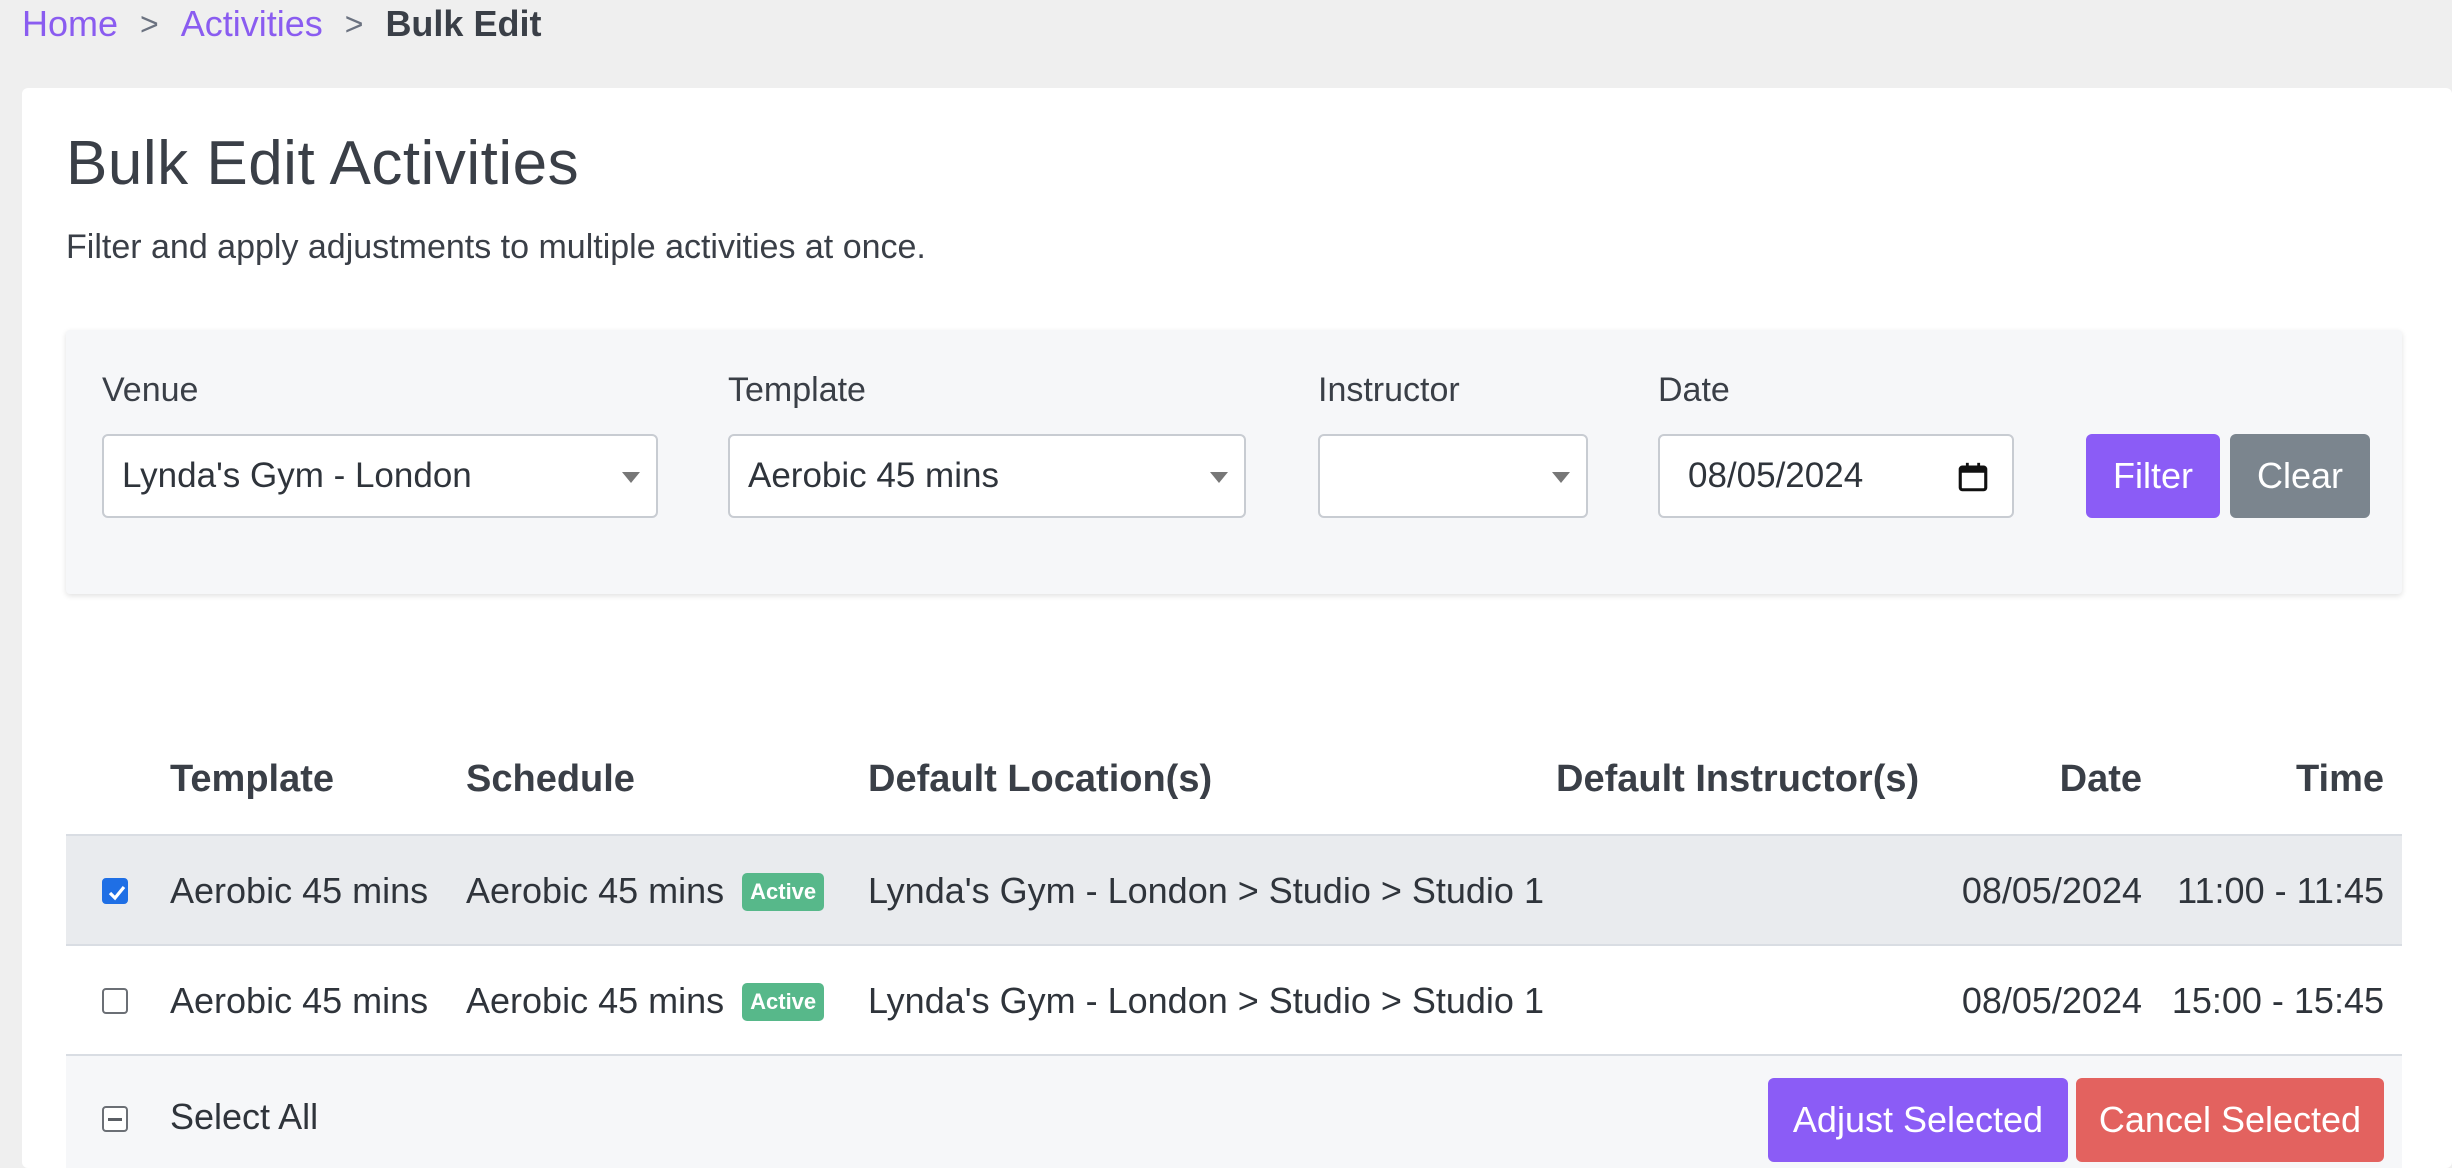  Describe the element at coordinates (2300, 476) in the screenshot. I see `clear-button: Clear` at that location.